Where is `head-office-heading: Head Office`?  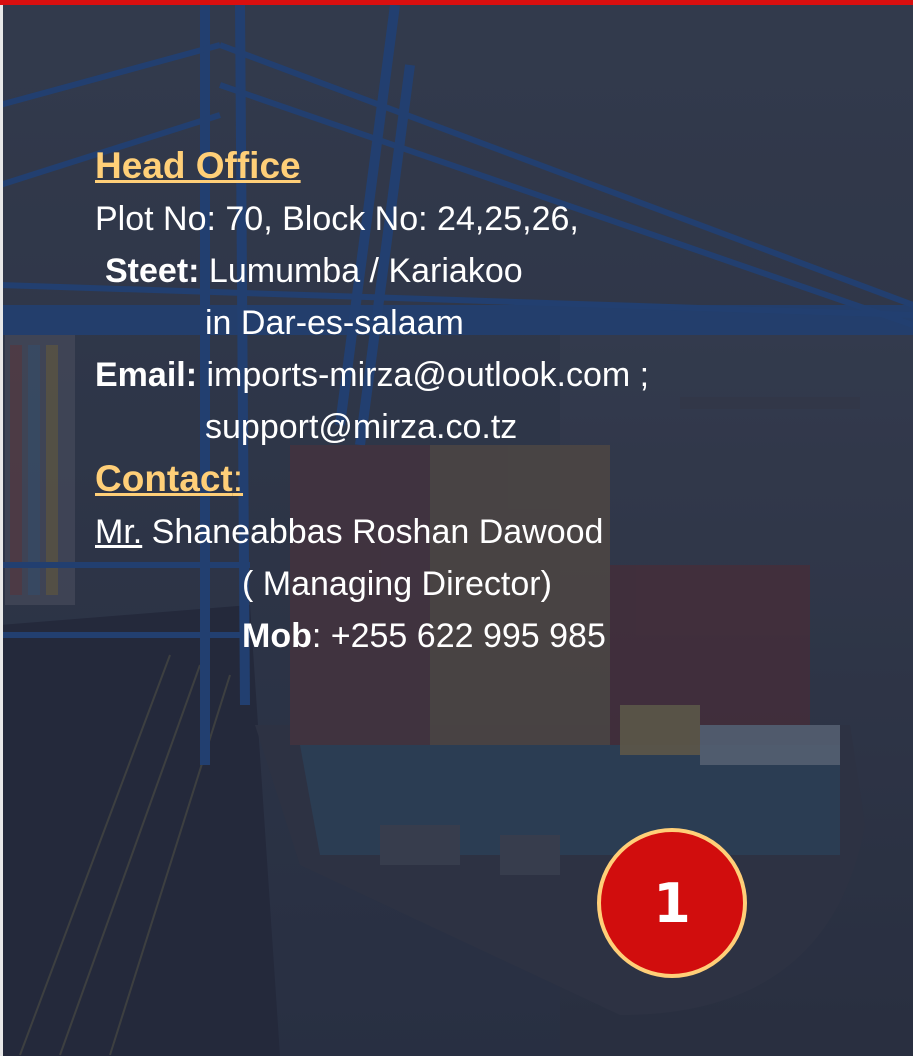 head-office-heading: Head Office is located at coordinates (198, 165).